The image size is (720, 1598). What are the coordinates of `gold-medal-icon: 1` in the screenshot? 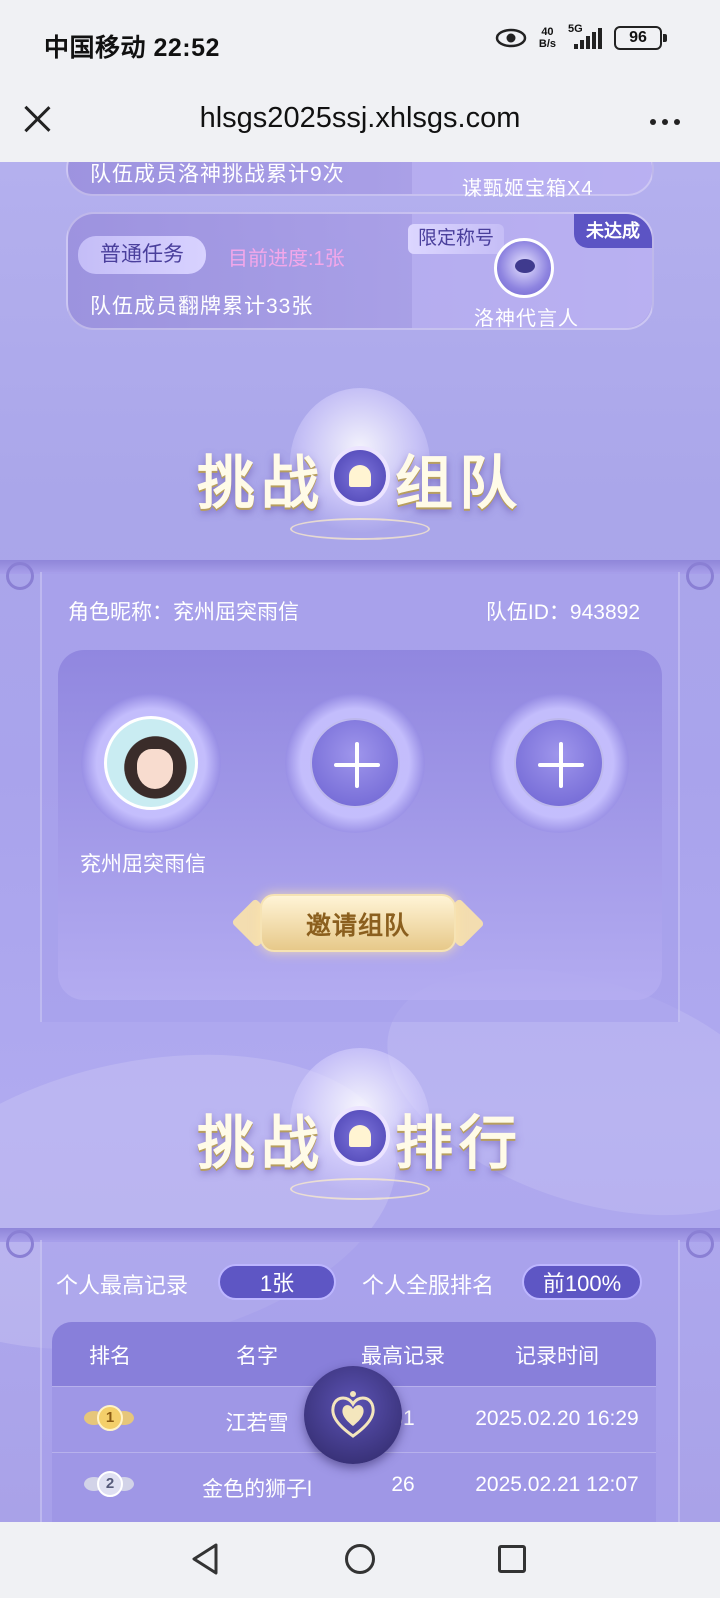 It's located at (109, 1420).